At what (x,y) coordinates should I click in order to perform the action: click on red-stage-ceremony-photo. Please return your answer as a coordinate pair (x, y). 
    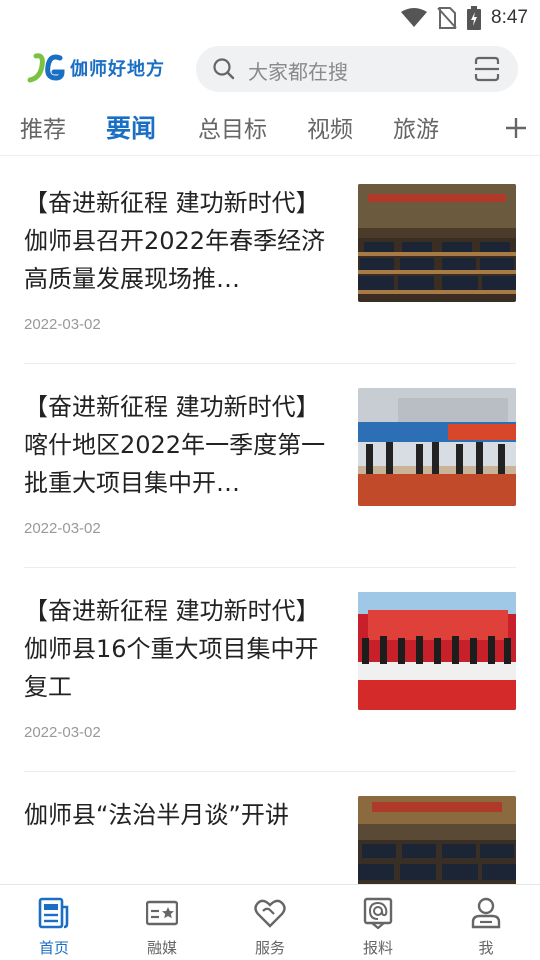
    Looking at the image, I should click on (437, 651).